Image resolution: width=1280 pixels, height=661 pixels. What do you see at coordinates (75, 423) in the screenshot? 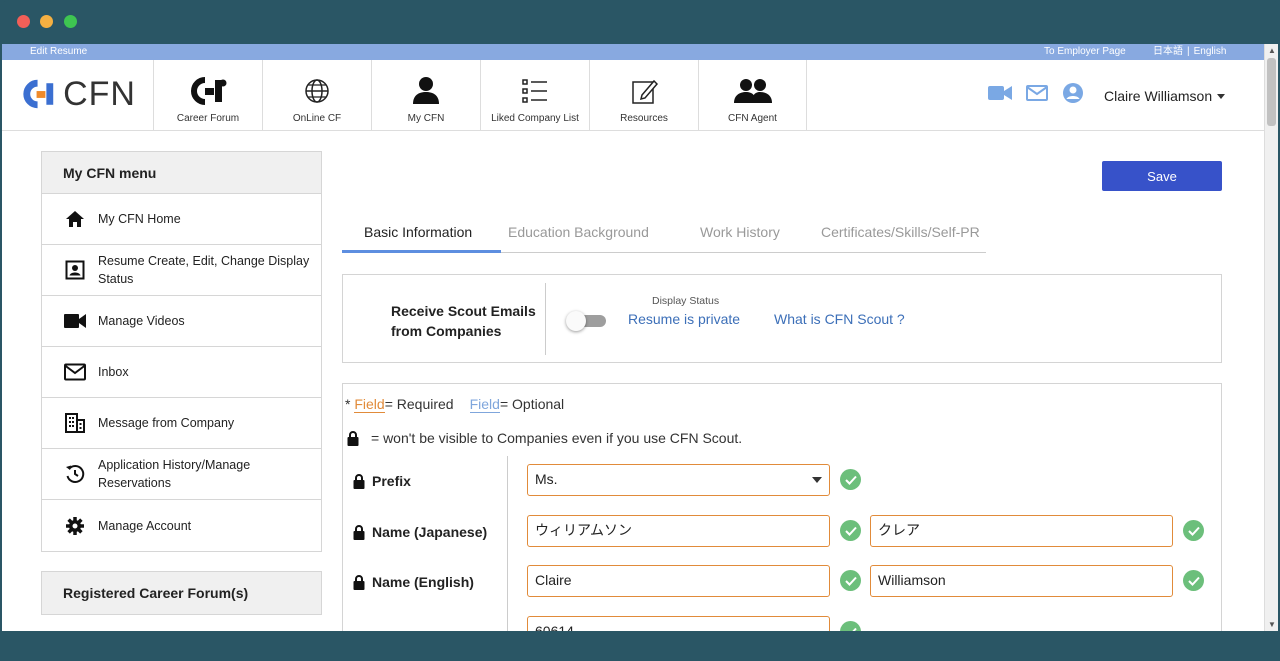
I see `building-icon` at bounding box center [75, 423].